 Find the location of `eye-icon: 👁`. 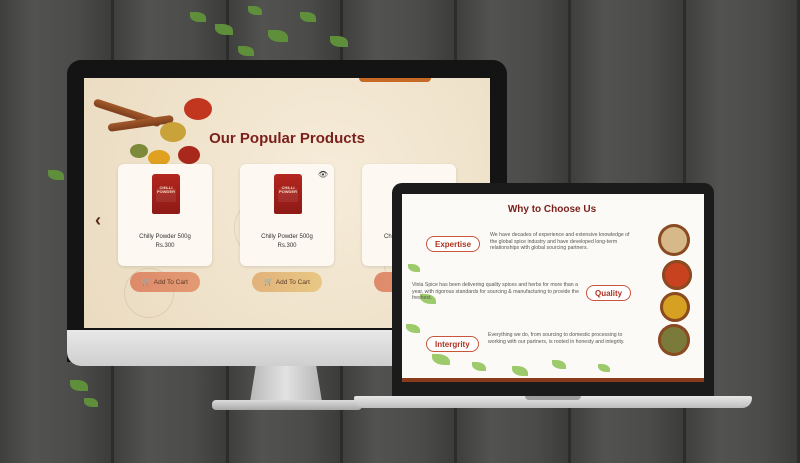

eye-icon: 👁 is located at coordinates (323, 174).